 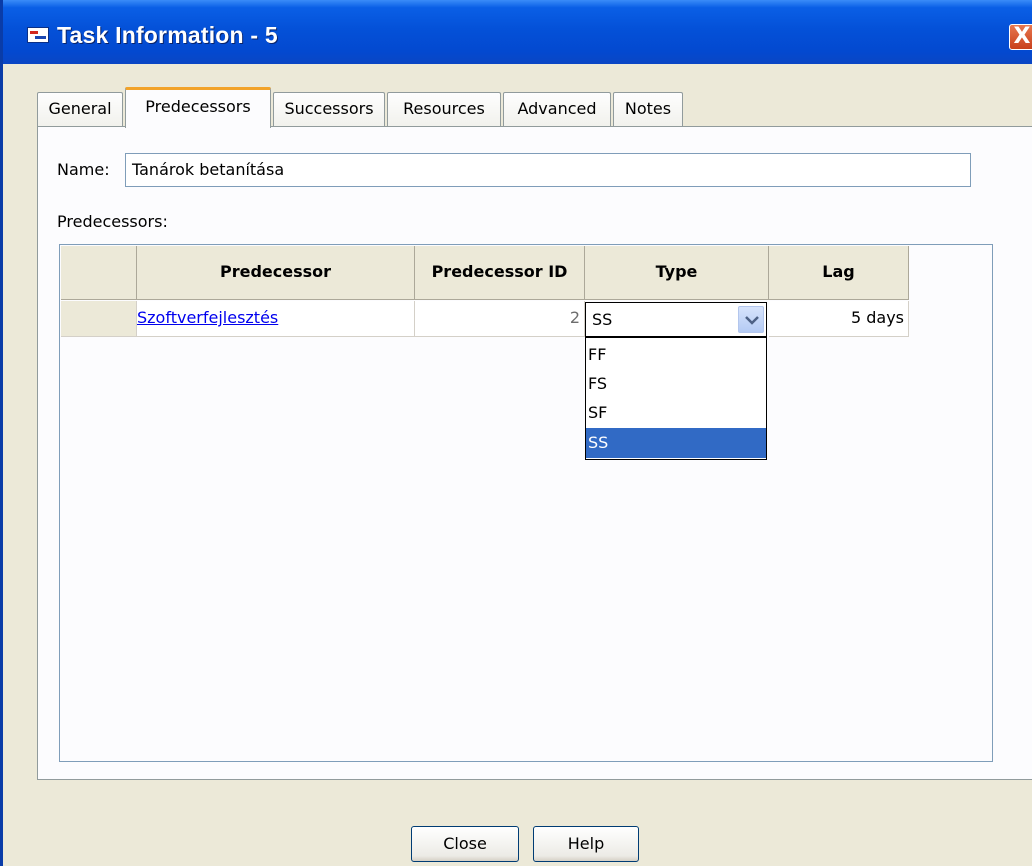 What do you see at coordinates (500, 319) in the screenshot?
I see `predecessor-id-cell: 2` at bounding box center [500, 319].